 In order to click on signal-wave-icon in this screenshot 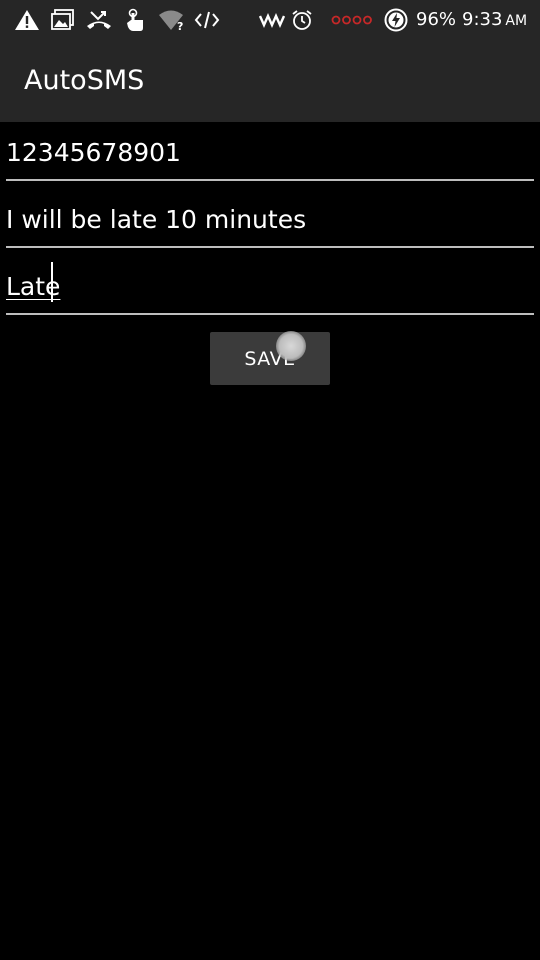, I will do `click(272, 20)`.